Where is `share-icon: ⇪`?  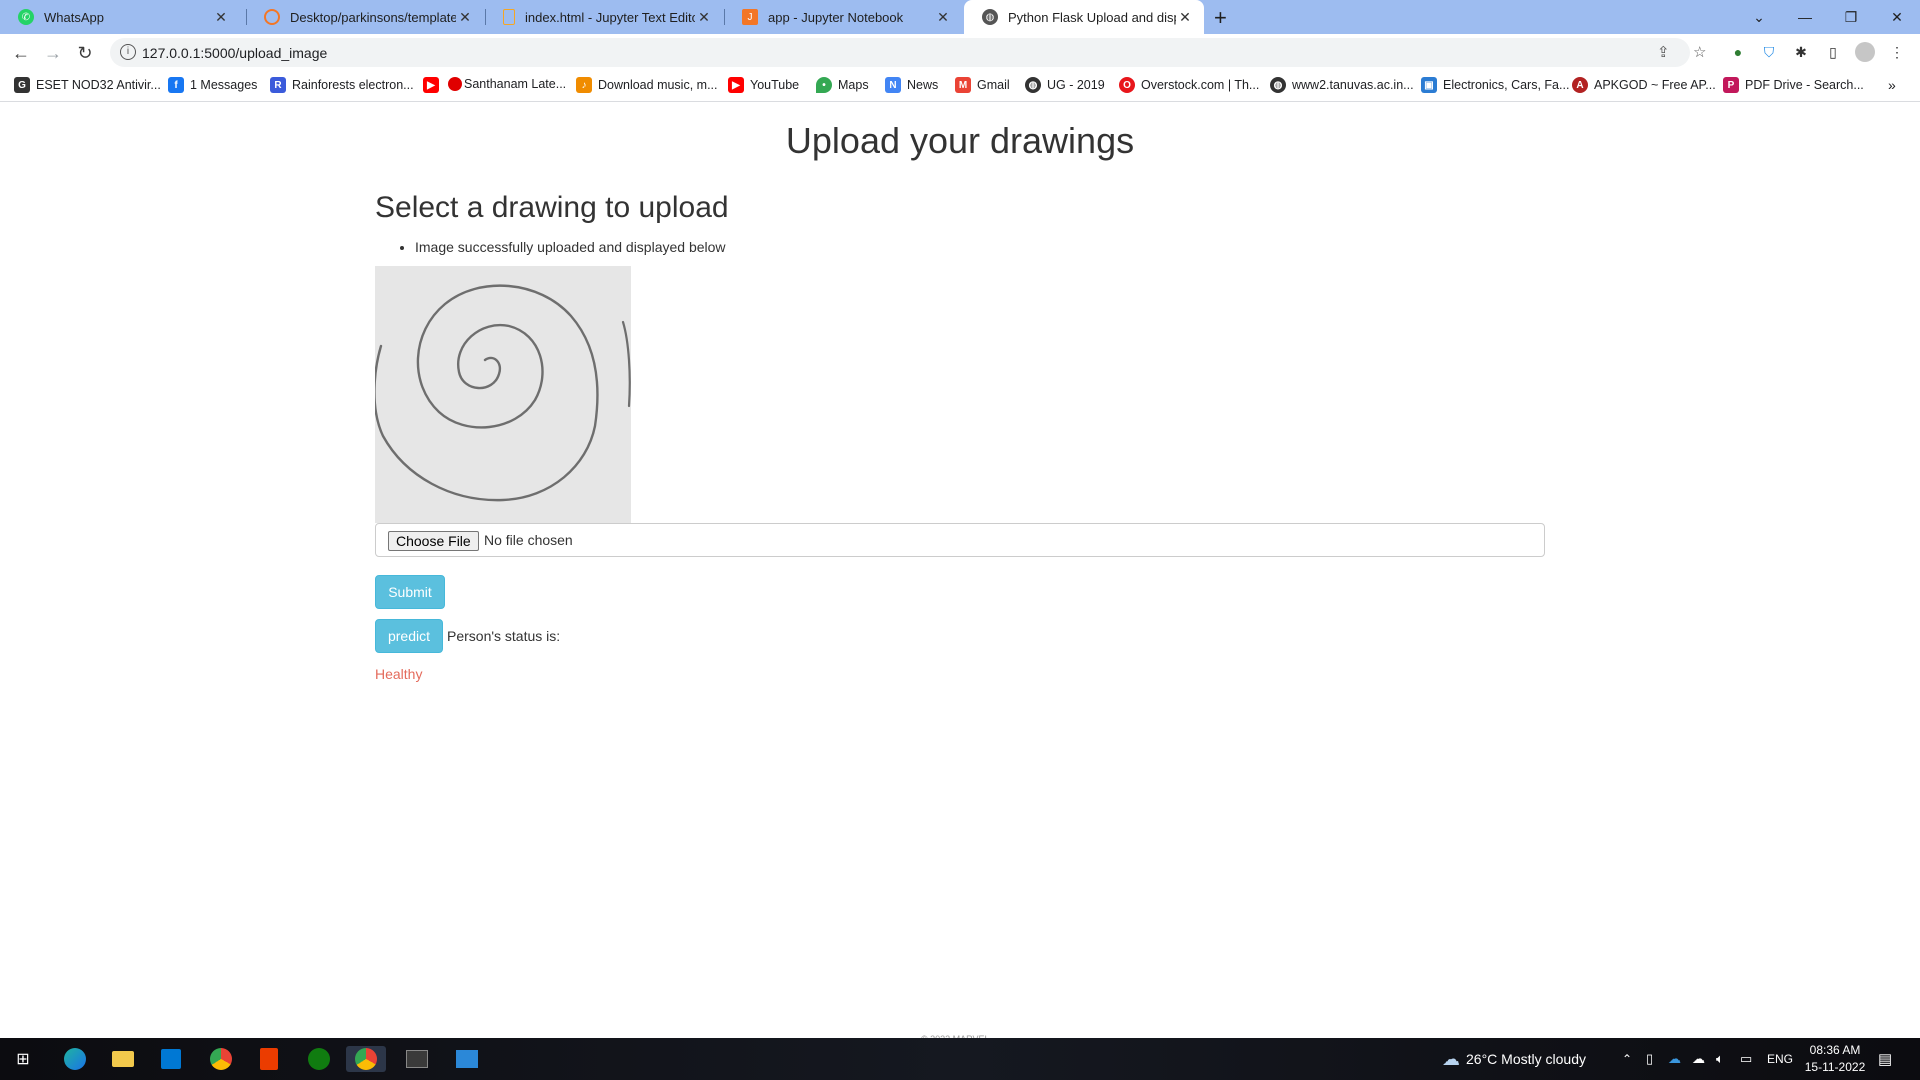 share-icon: ⇪ is located at coordinates (1663, 52).